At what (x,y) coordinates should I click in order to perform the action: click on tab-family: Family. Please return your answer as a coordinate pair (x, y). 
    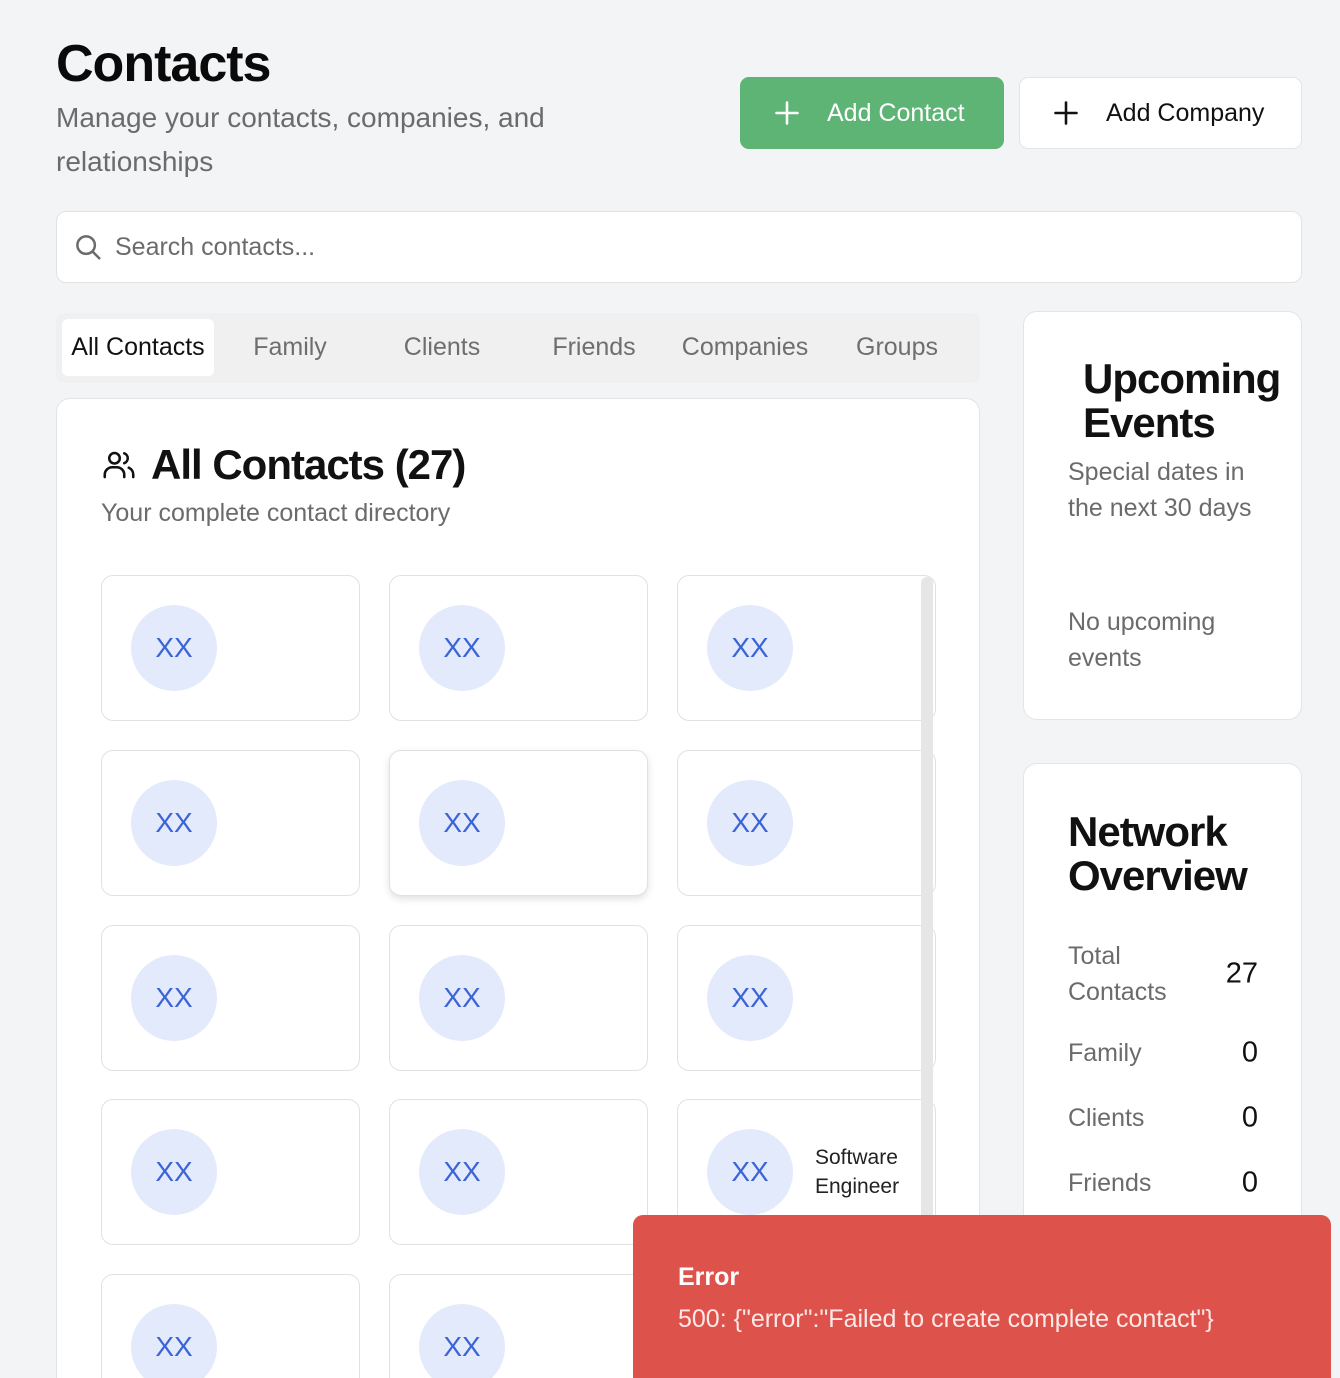
    Looking at the image, I should click on (290, 347).